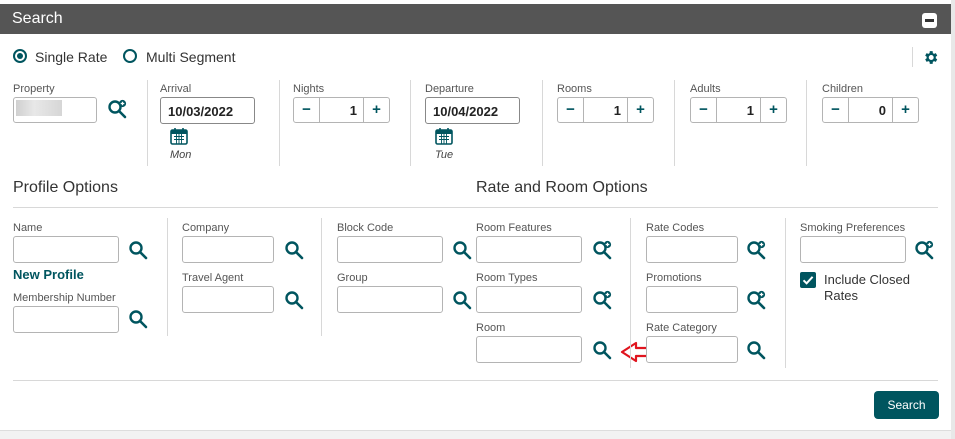  What do you see at coordinates (842, 89) in the screenshot?
I see `children-label: Children` at bounding box center [842, 89].